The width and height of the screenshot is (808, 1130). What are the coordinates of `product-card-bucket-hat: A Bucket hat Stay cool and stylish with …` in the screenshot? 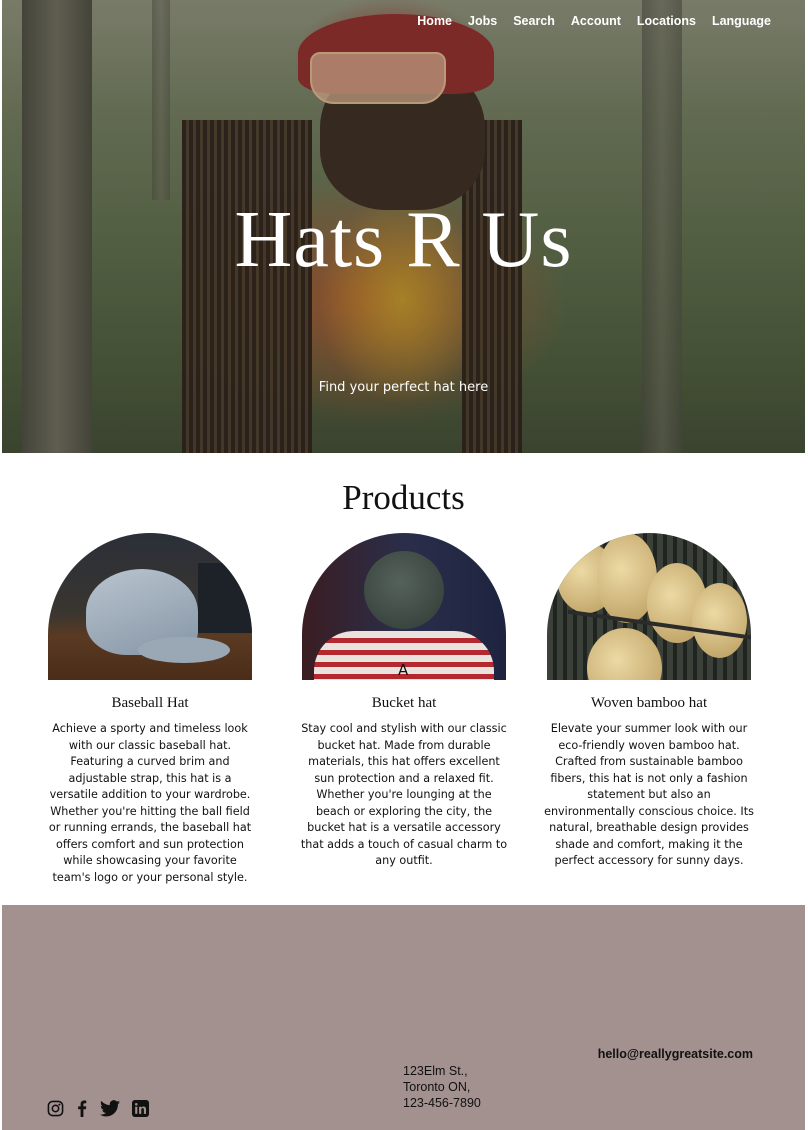 It's located at (404, 701).